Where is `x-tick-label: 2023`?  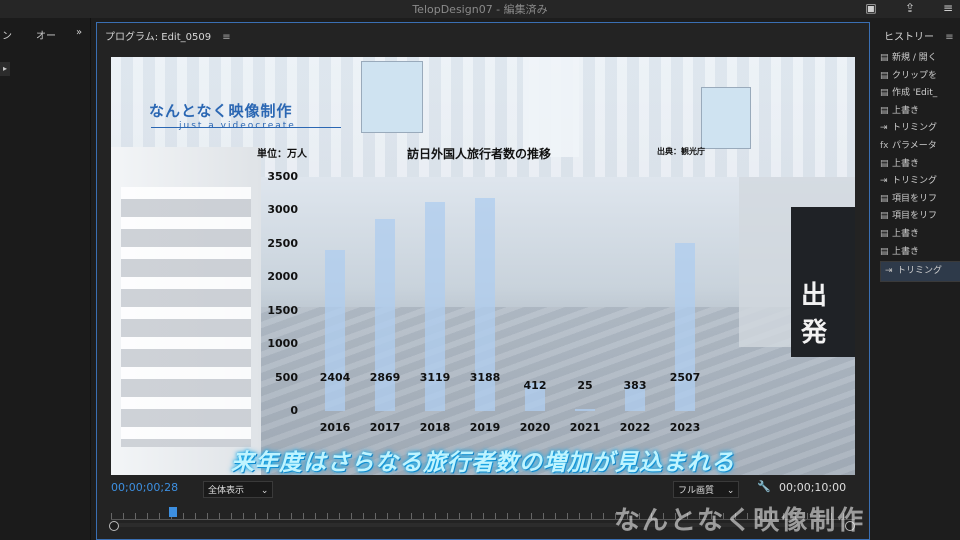 x-tick-label: 2023 is located at coordinates (685, 427).